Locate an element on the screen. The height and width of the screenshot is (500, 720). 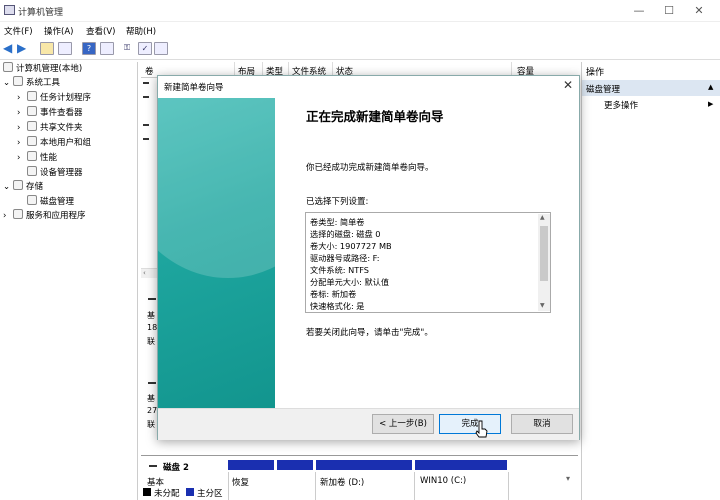
tree-item-storage: ⌄ 存储 is located at coordinates (23, 187).